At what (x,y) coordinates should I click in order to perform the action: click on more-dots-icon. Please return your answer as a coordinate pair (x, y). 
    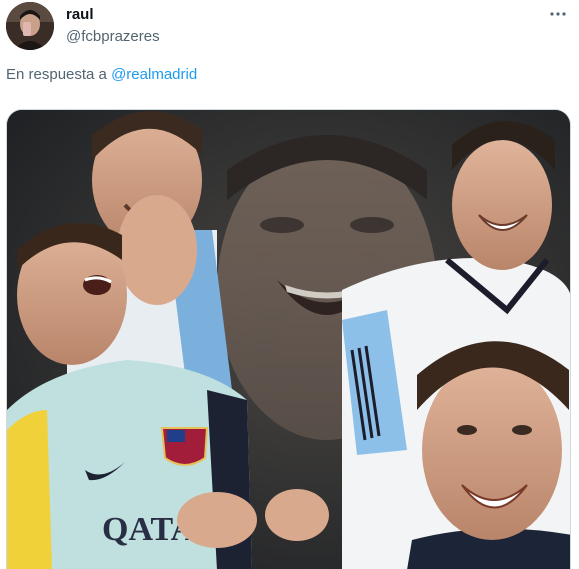
    Looking at the image, I should click on (558, 14).